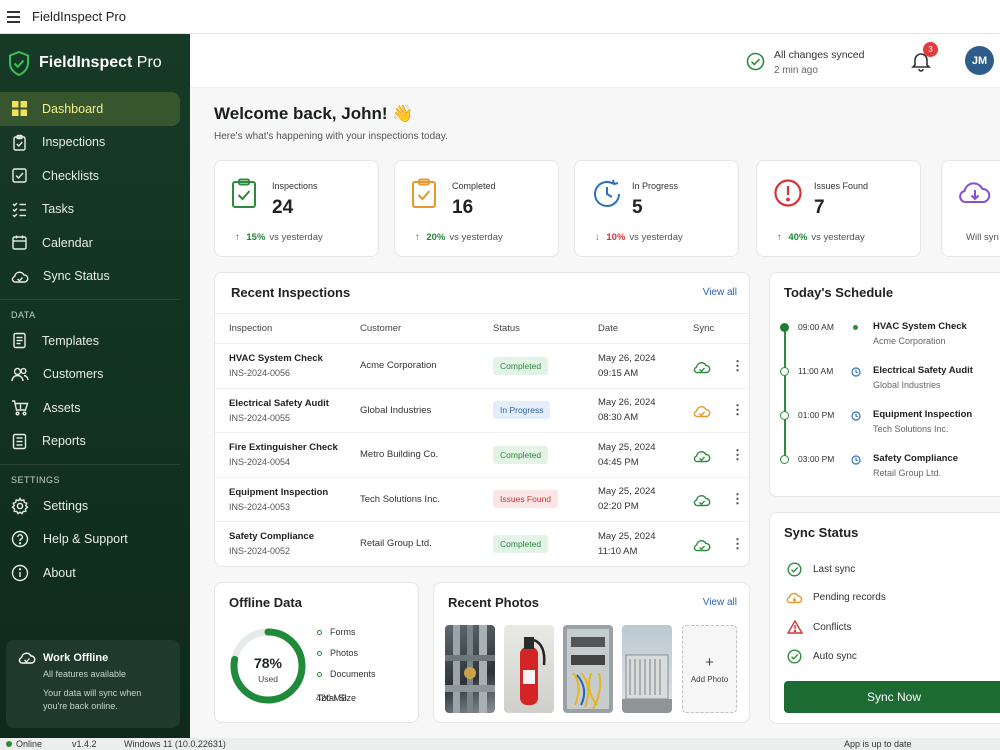  Describe the element at coordinates (838, 208) in the screenshot. I see `stat-card-issues-found: Issues Found 7 ↑ 40% vs yesterday` at that location.